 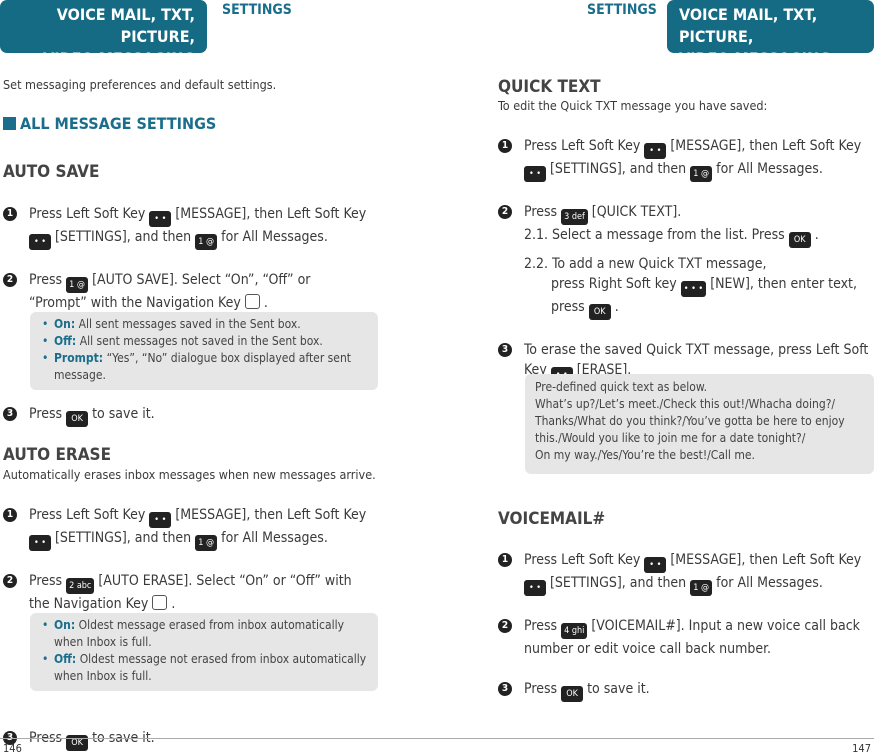 I want to click on key-3-icon: 3 def, so click(x=574, y=217).